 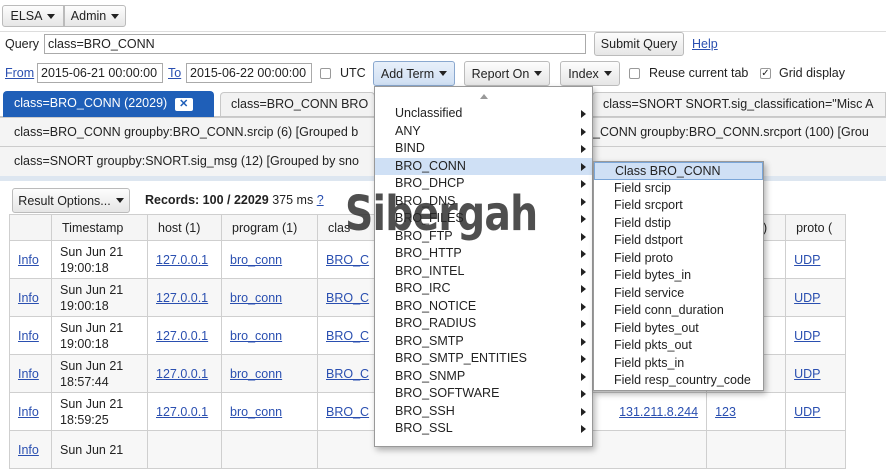 What do you see at coordinates (765, 73) in the screenshot?
I see `grid-display-checkbox: ✓` at bounding box center [765, 73].